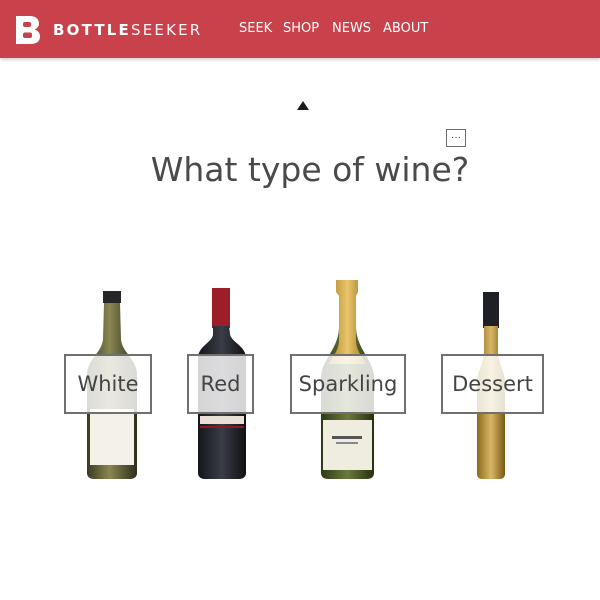 Image resolution: width=600 pixels, height=600 pixels. Describe the element at coordinates (303, 105) in the screenshot. I see `caret-up-icon` at that location.